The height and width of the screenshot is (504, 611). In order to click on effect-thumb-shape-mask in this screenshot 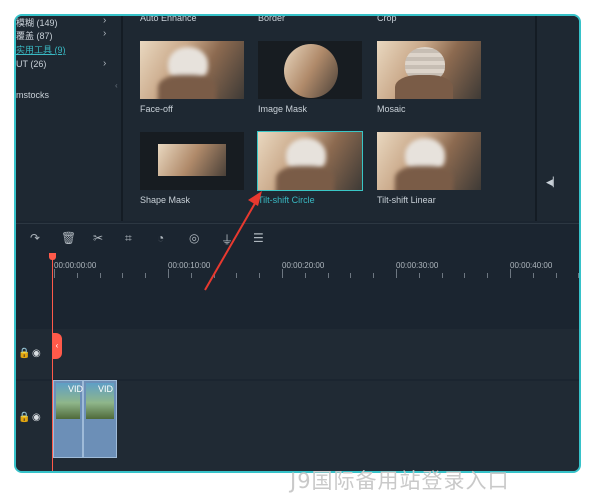, I will do `click(192, 161)`.